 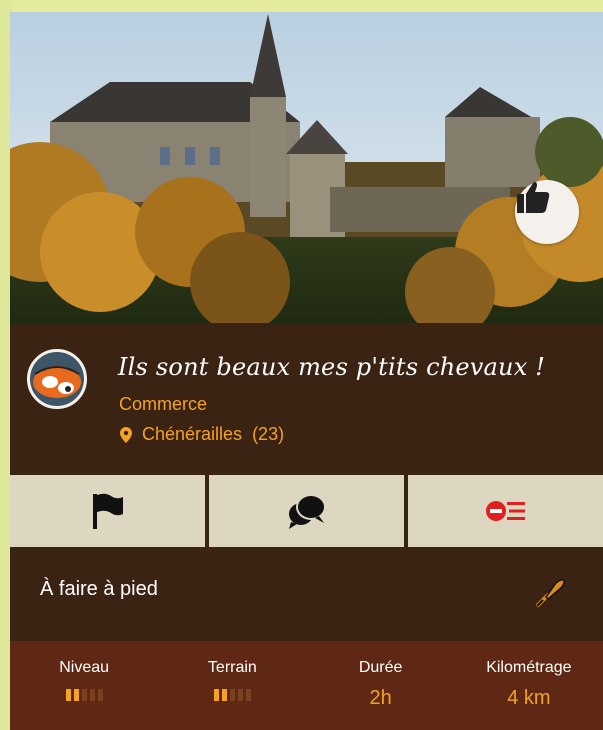 I want to click on stats-bar: Niveau Terrain Durée 2h Kilométrage 4 km, so click(x=306, y=685).